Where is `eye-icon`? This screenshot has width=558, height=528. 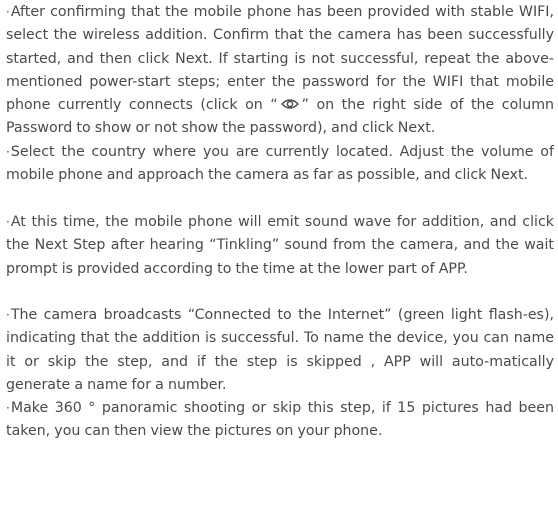 eye-icon is located at coordinates (289, 104).